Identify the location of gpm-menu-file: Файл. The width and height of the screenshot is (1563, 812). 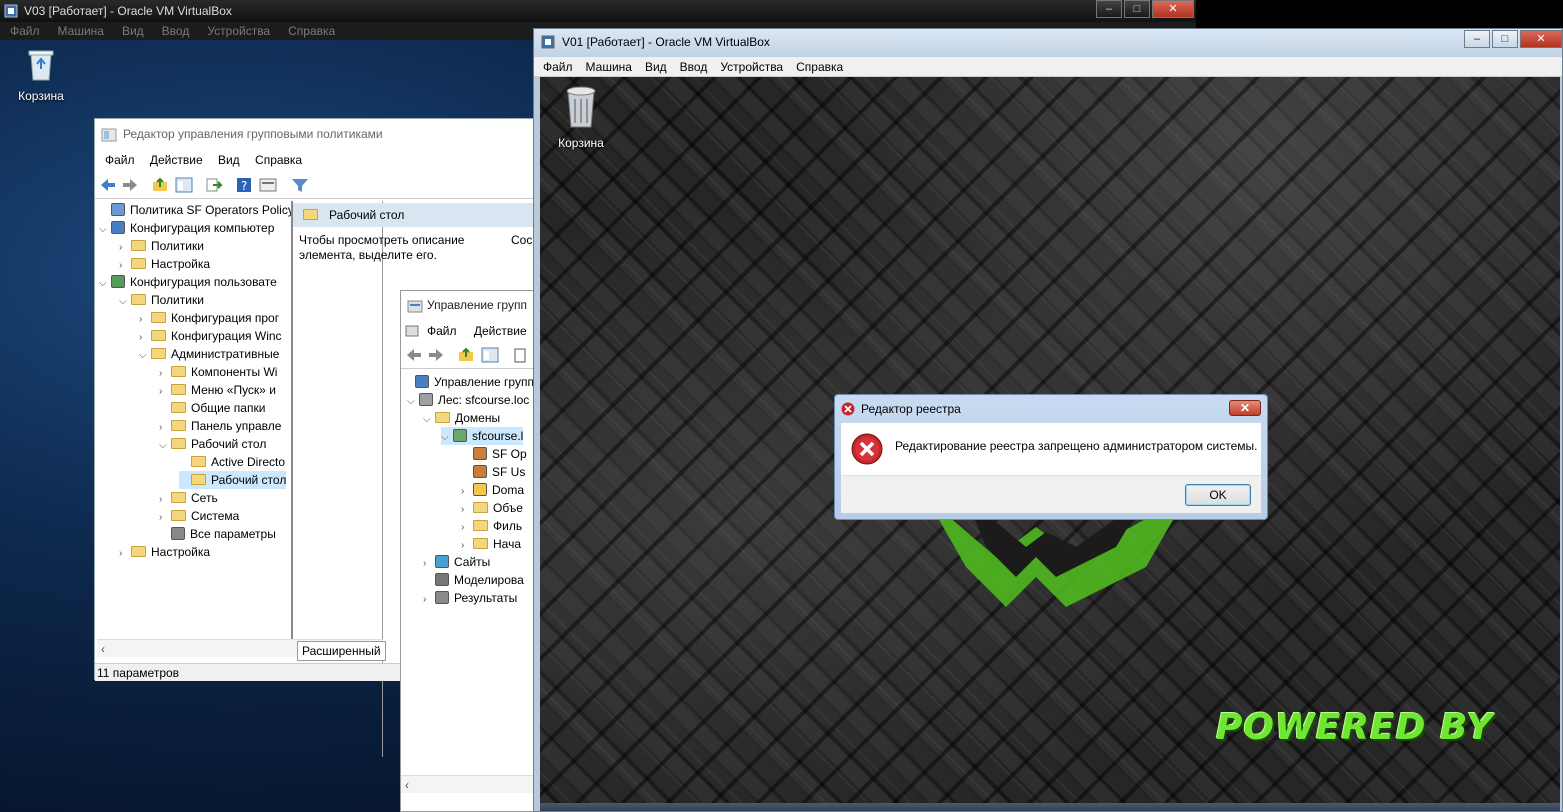
(442, 331).